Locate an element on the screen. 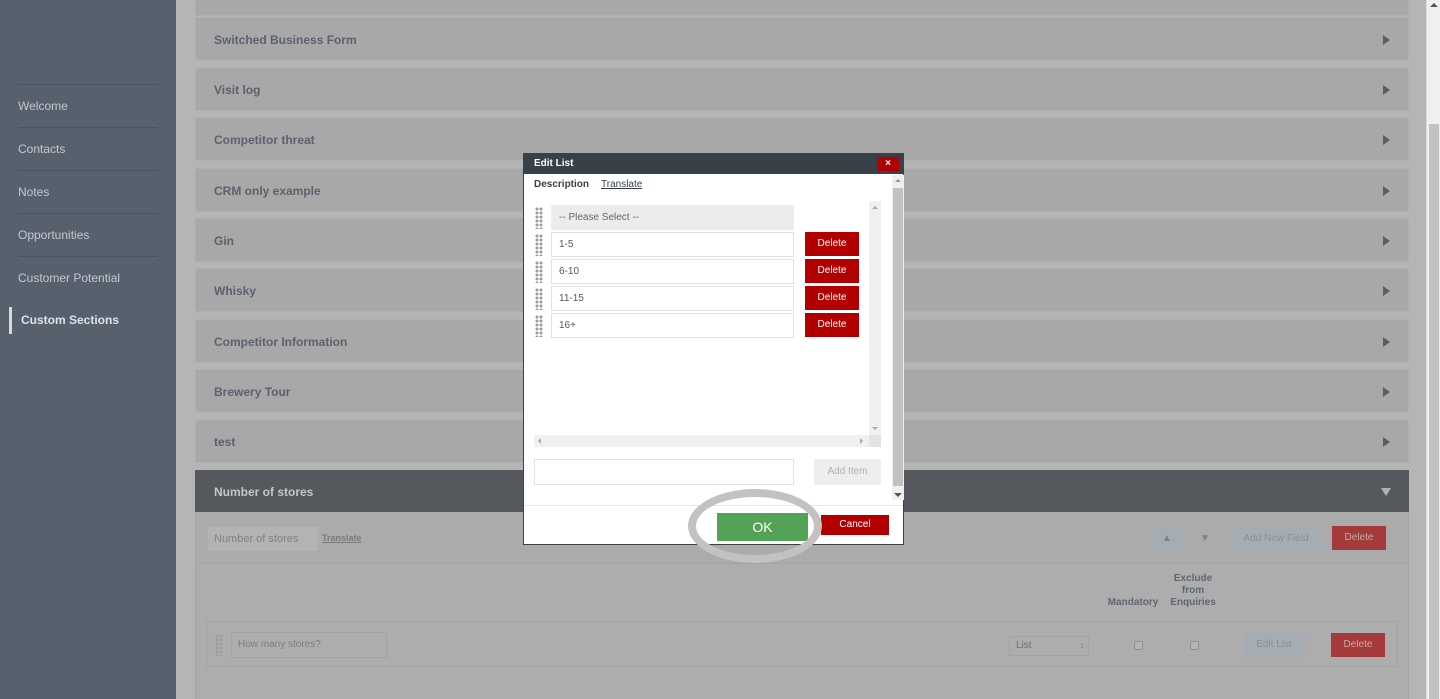 This screenshot has height=699, width=1440. list-item-input: 16+ is located at coordinates (672, 325).